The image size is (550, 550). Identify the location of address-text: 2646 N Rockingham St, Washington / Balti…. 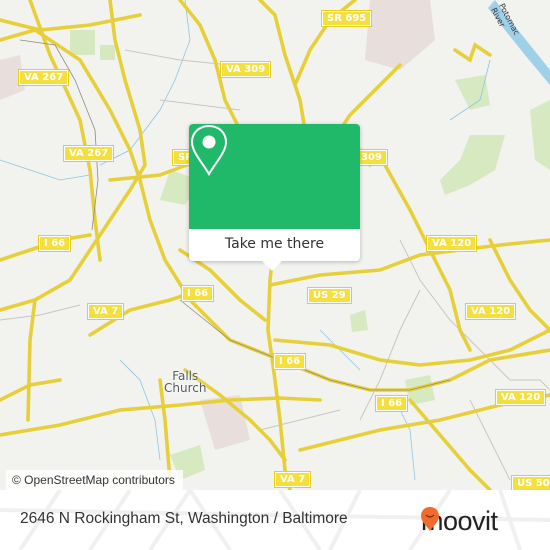
(184, 518).